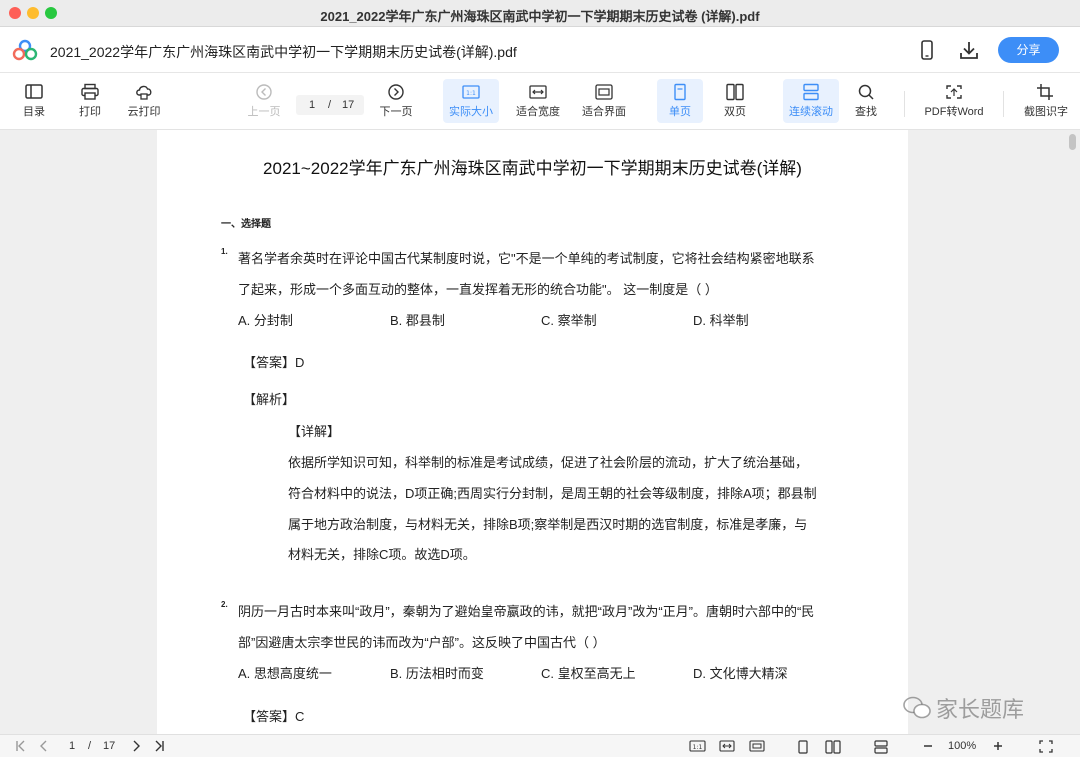 The image size is (1080, 757). What do you see at coordinates (917, 707) in the screenshot?
I see `wechat-icon` at bounding box center [917, 707].